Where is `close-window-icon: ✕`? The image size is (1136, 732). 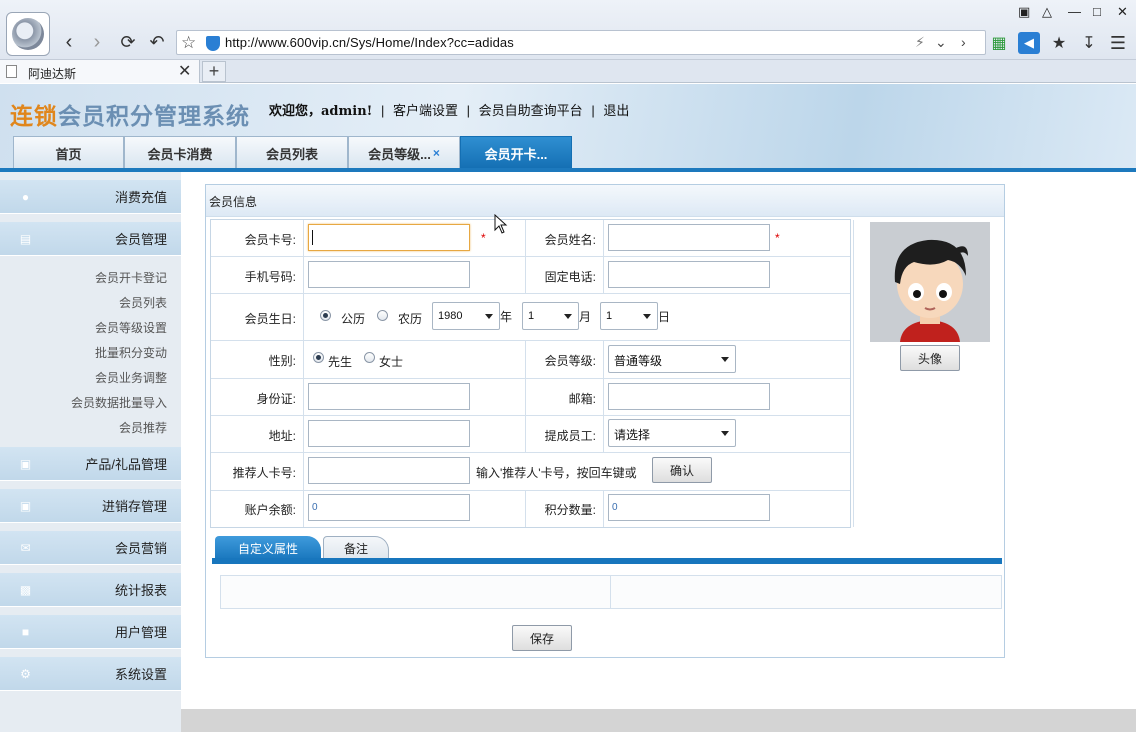
close-window-icon: ✕ is located at coordinates (1122, 12).